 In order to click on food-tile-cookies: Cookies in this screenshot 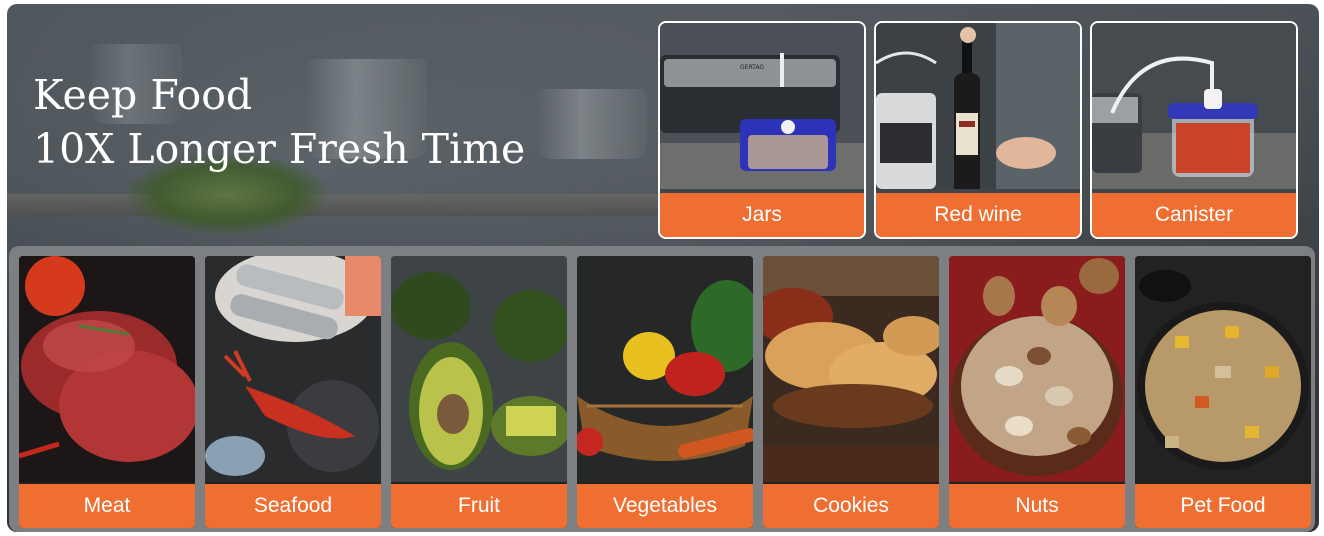, I will do `click(851, 392)`.